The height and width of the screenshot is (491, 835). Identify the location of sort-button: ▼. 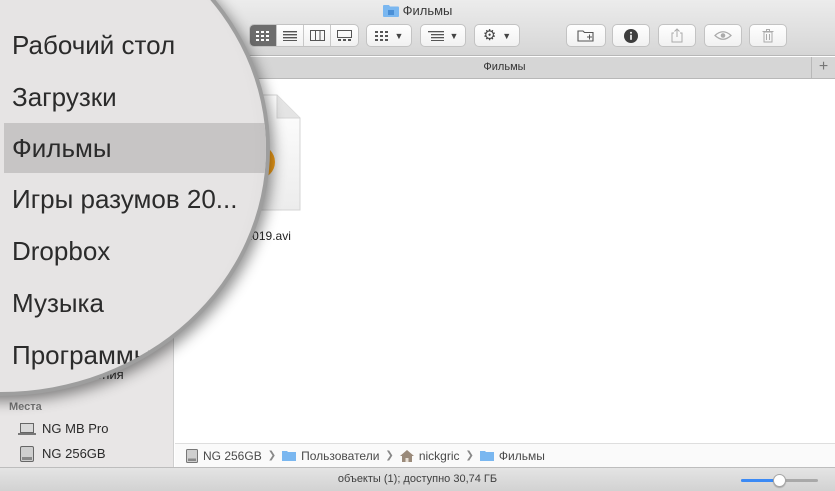
(443, 35).